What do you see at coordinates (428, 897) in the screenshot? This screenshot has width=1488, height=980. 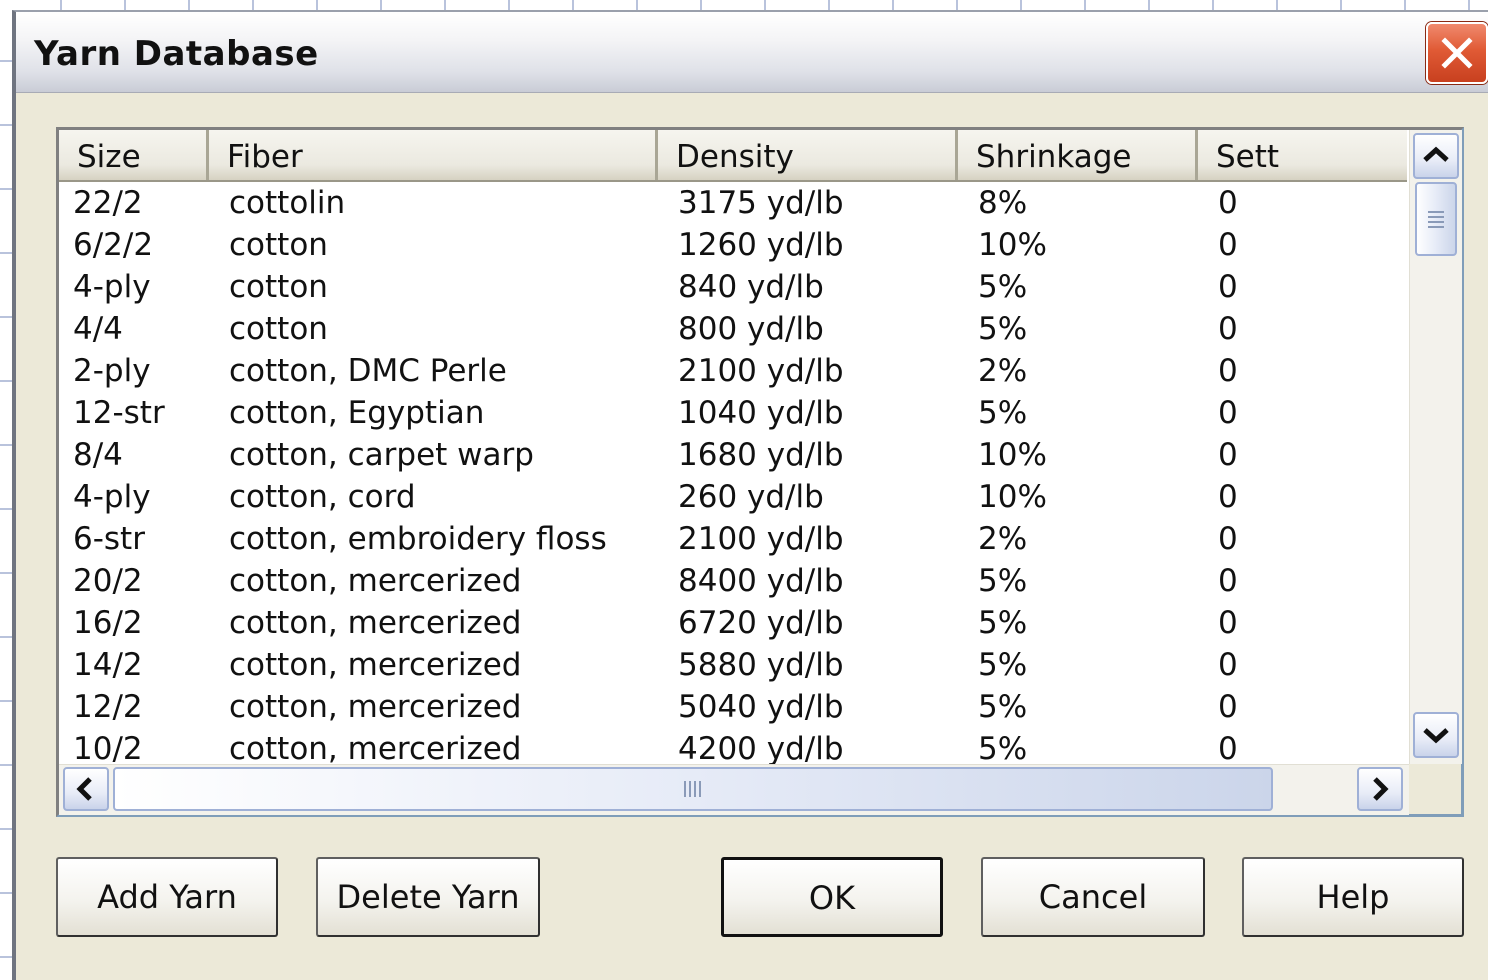 I see `delete-yarn-button: Delete Yarn` at bounding box center [428, 897].